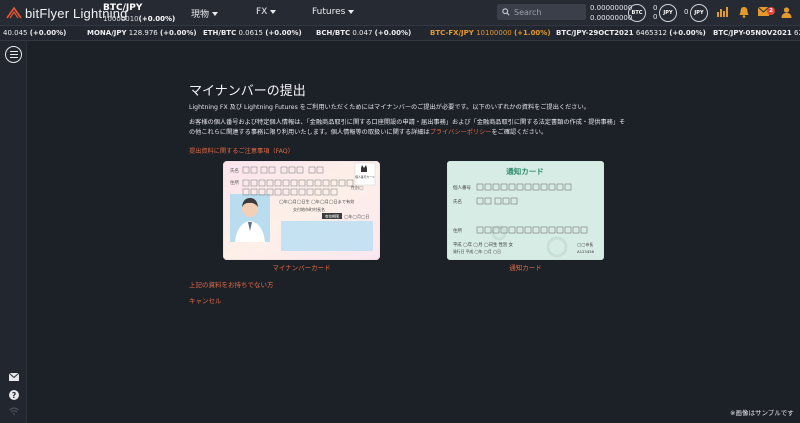 The width and height of the screenshot is (800, 423). I want to click on jpy-coin-icon: JPY, so click(668, 13).